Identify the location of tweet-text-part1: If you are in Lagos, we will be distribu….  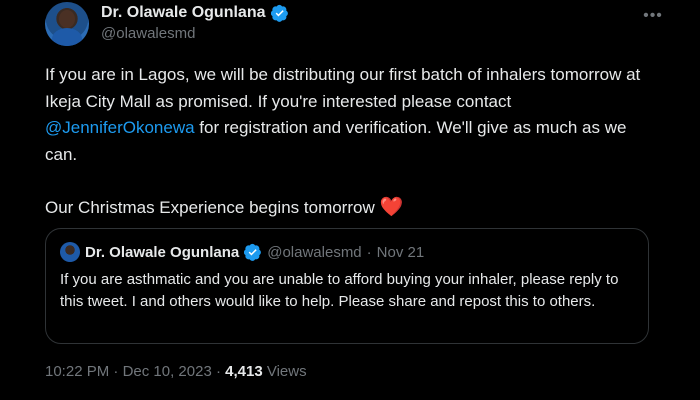
(343, 88).